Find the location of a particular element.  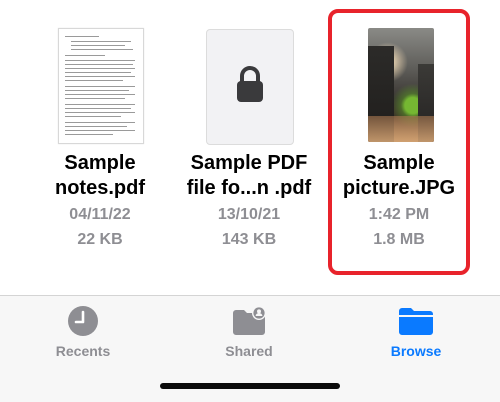

file-date: 04/11/22 is located at coordinates (100, 214).